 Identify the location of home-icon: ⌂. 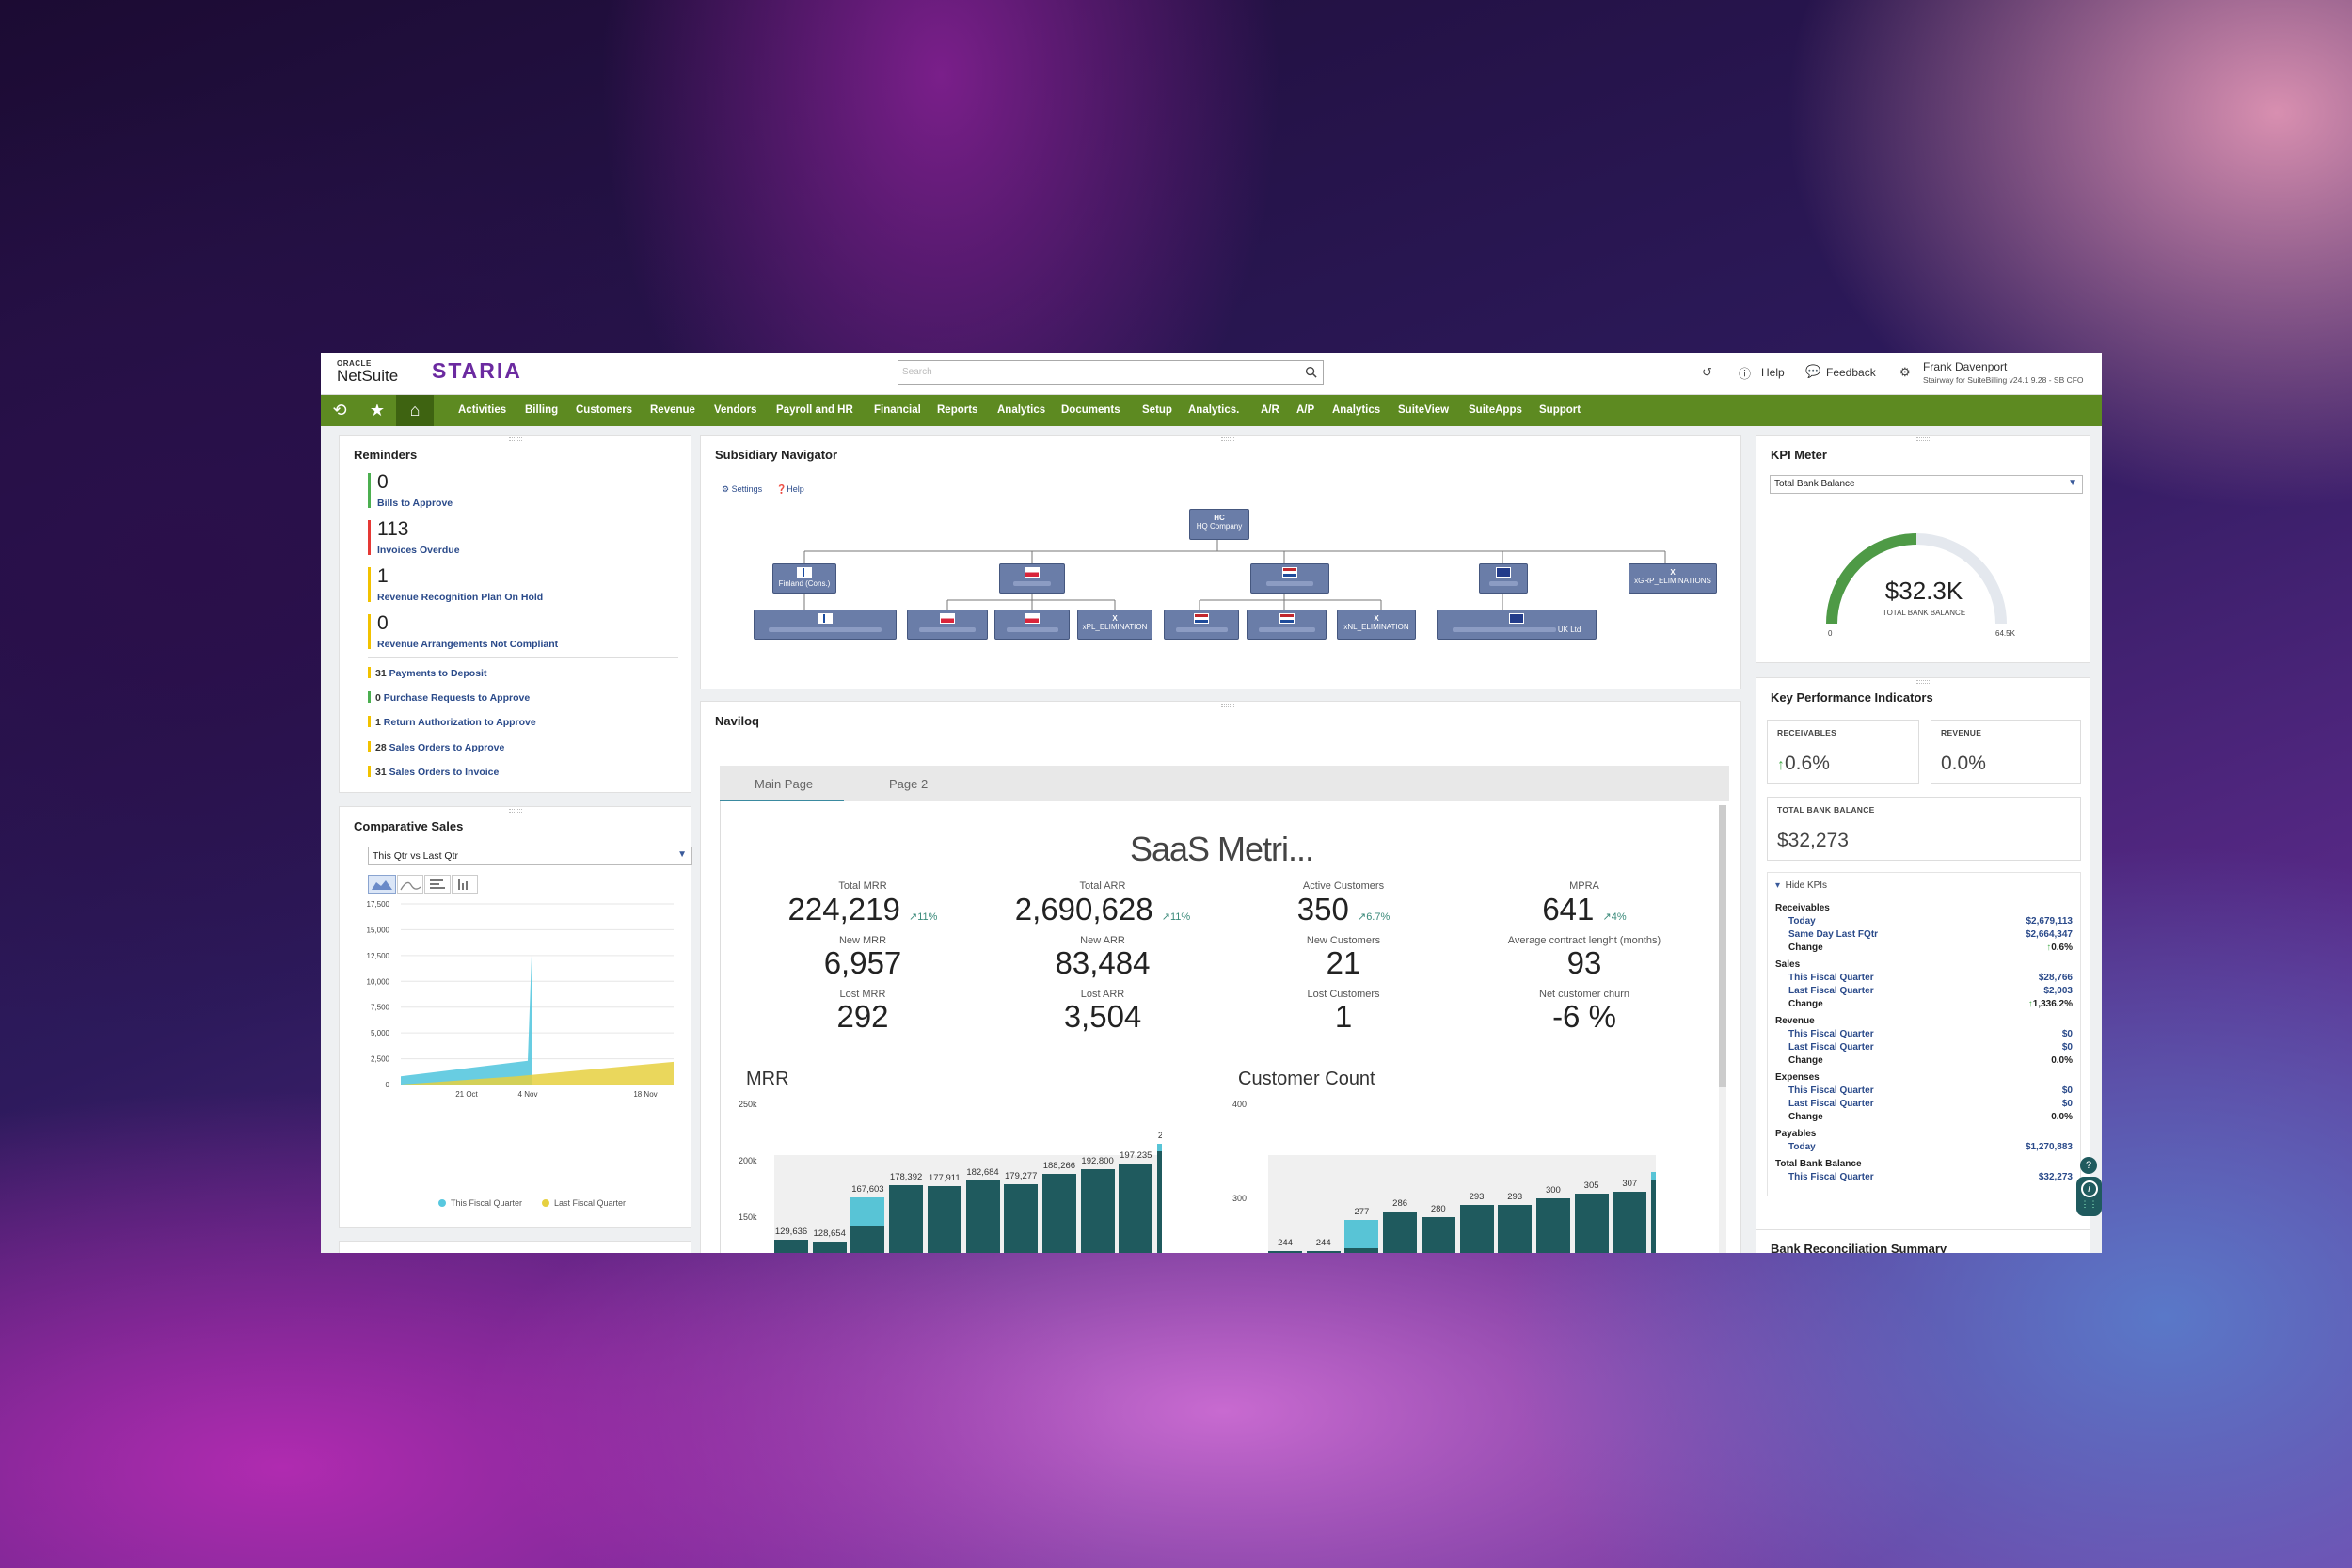
(415, 410).